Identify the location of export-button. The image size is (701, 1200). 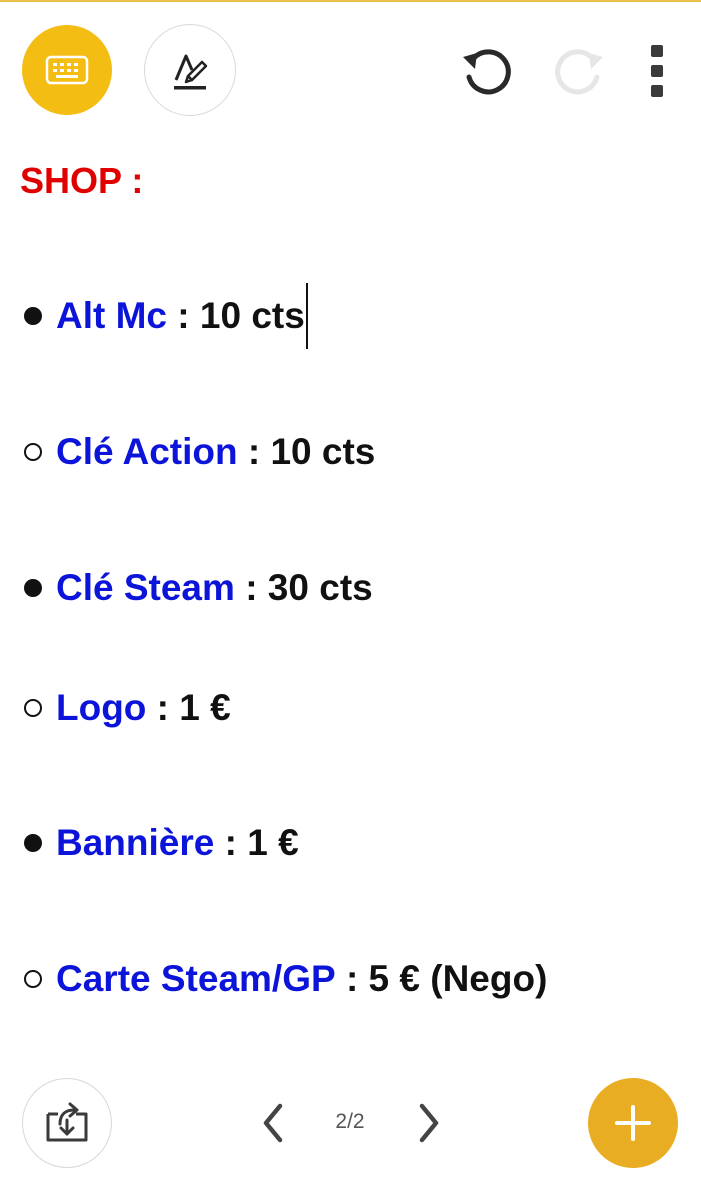
(67, 1123).